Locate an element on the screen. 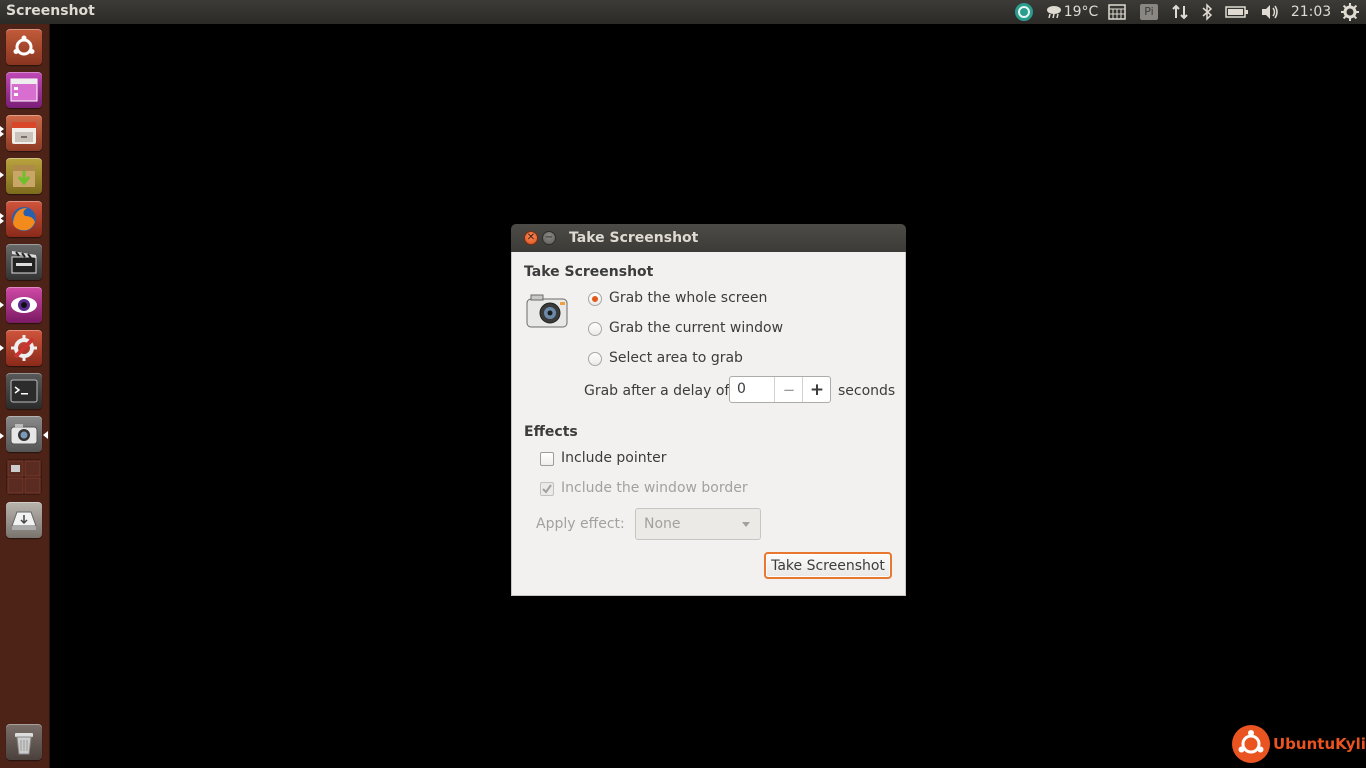 The width and height of the screenshot is (1366, 768). top-panel: Screenshot 19°C Pi 21:03 is located at coordinates (683, 12).